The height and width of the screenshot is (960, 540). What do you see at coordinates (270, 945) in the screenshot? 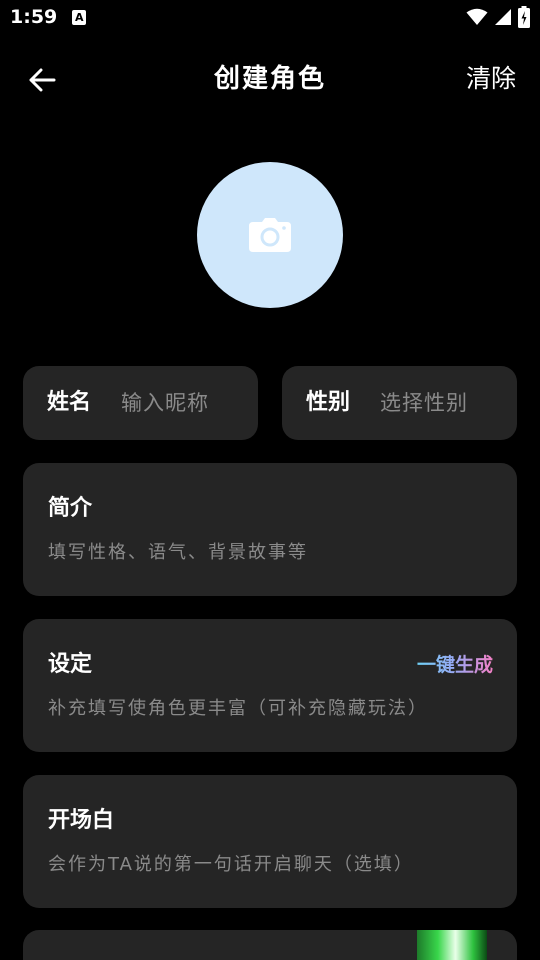
I see `next-field-card` at bounding box center [270, 945].